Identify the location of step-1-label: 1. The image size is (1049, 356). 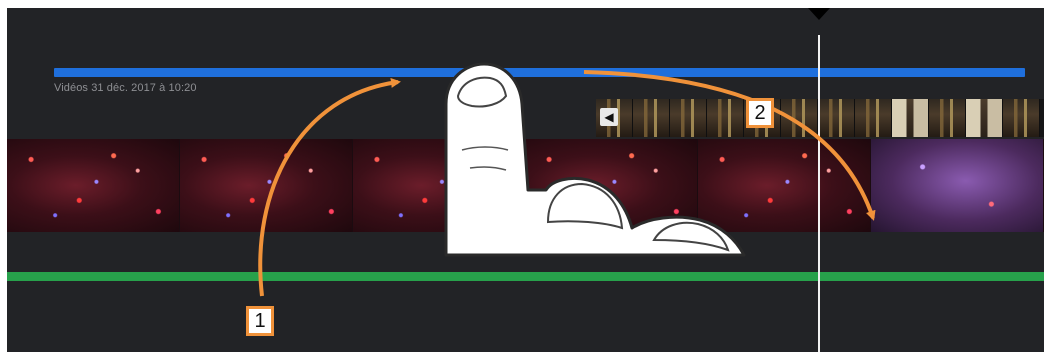
(260, 321).